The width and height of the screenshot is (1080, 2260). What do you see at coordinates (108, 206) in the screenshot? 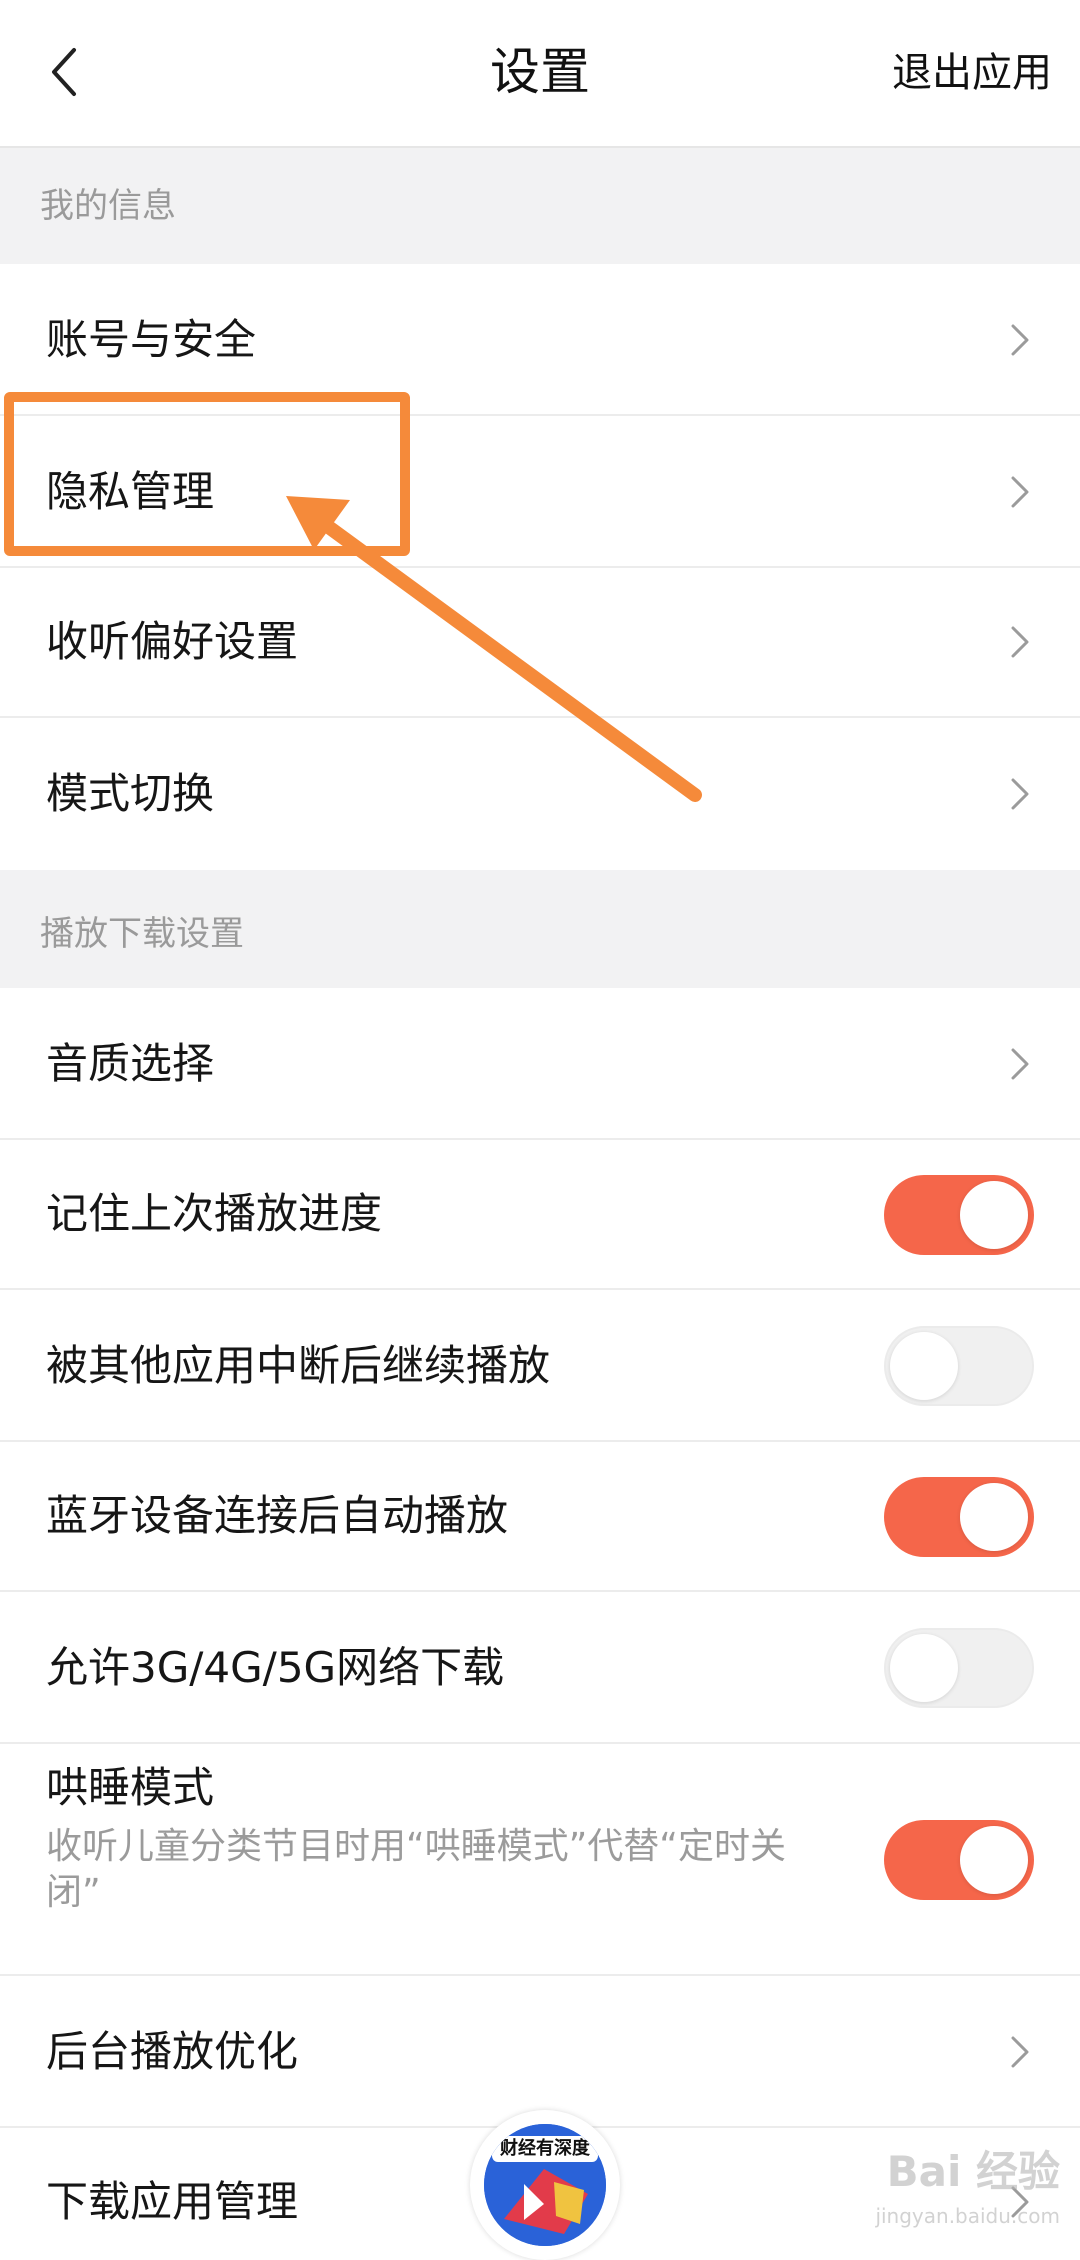
I see `section-title: 我的信息` at bounding box center [108, 206].